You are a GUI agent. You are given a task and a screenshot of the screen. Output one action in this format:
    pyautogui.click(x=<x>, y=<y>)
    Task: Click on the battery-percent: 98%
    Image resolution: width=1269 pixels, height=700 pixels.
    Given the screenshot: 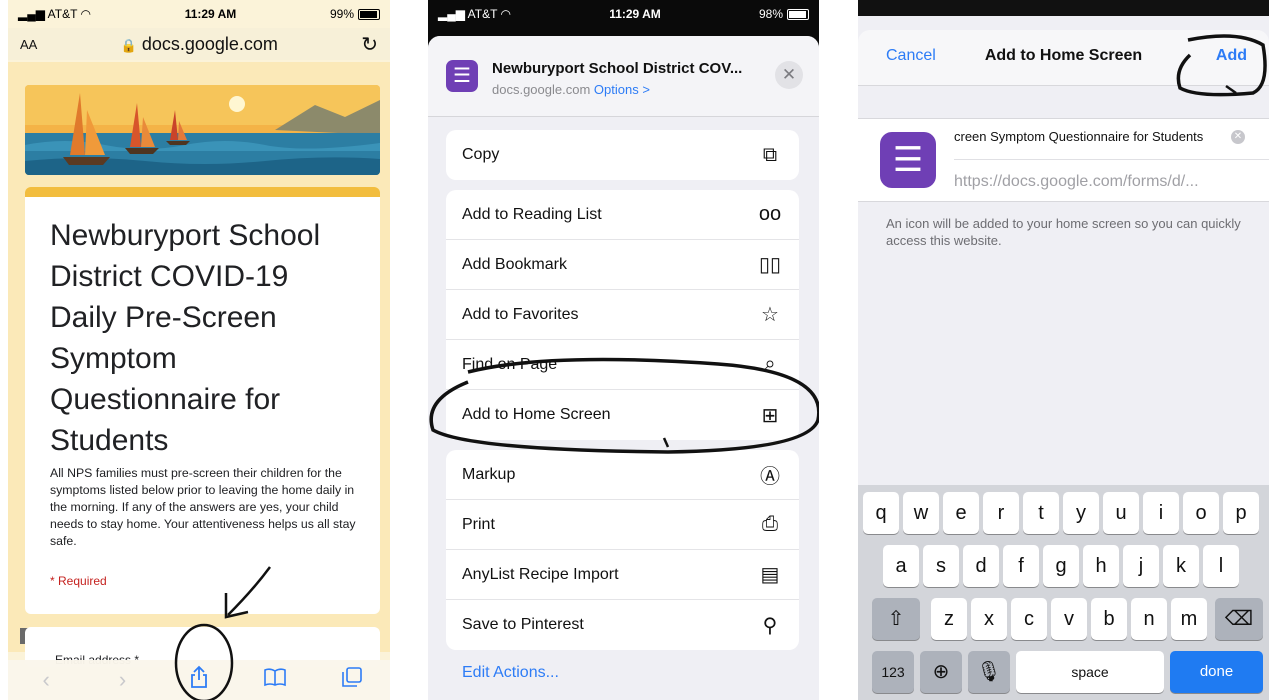 What is the action you would take?
    pyautogui.click(x=770, y=14)
    